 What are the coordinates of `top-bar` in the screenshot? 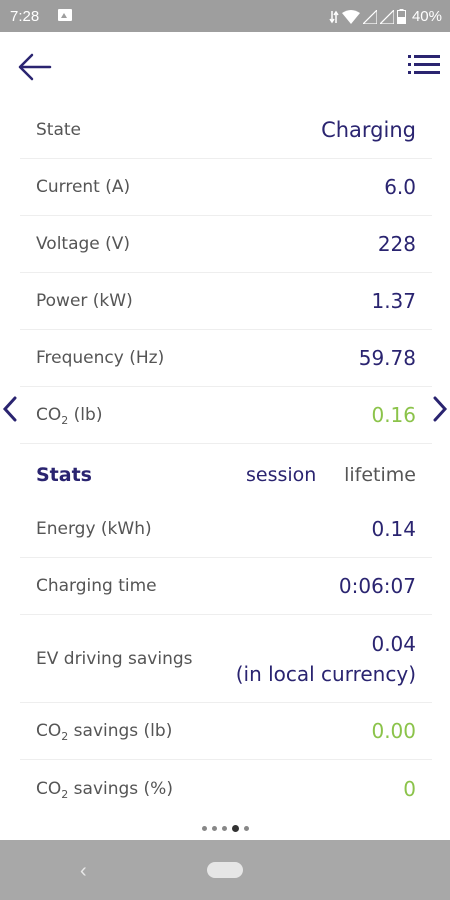 It's located at (225, 67).